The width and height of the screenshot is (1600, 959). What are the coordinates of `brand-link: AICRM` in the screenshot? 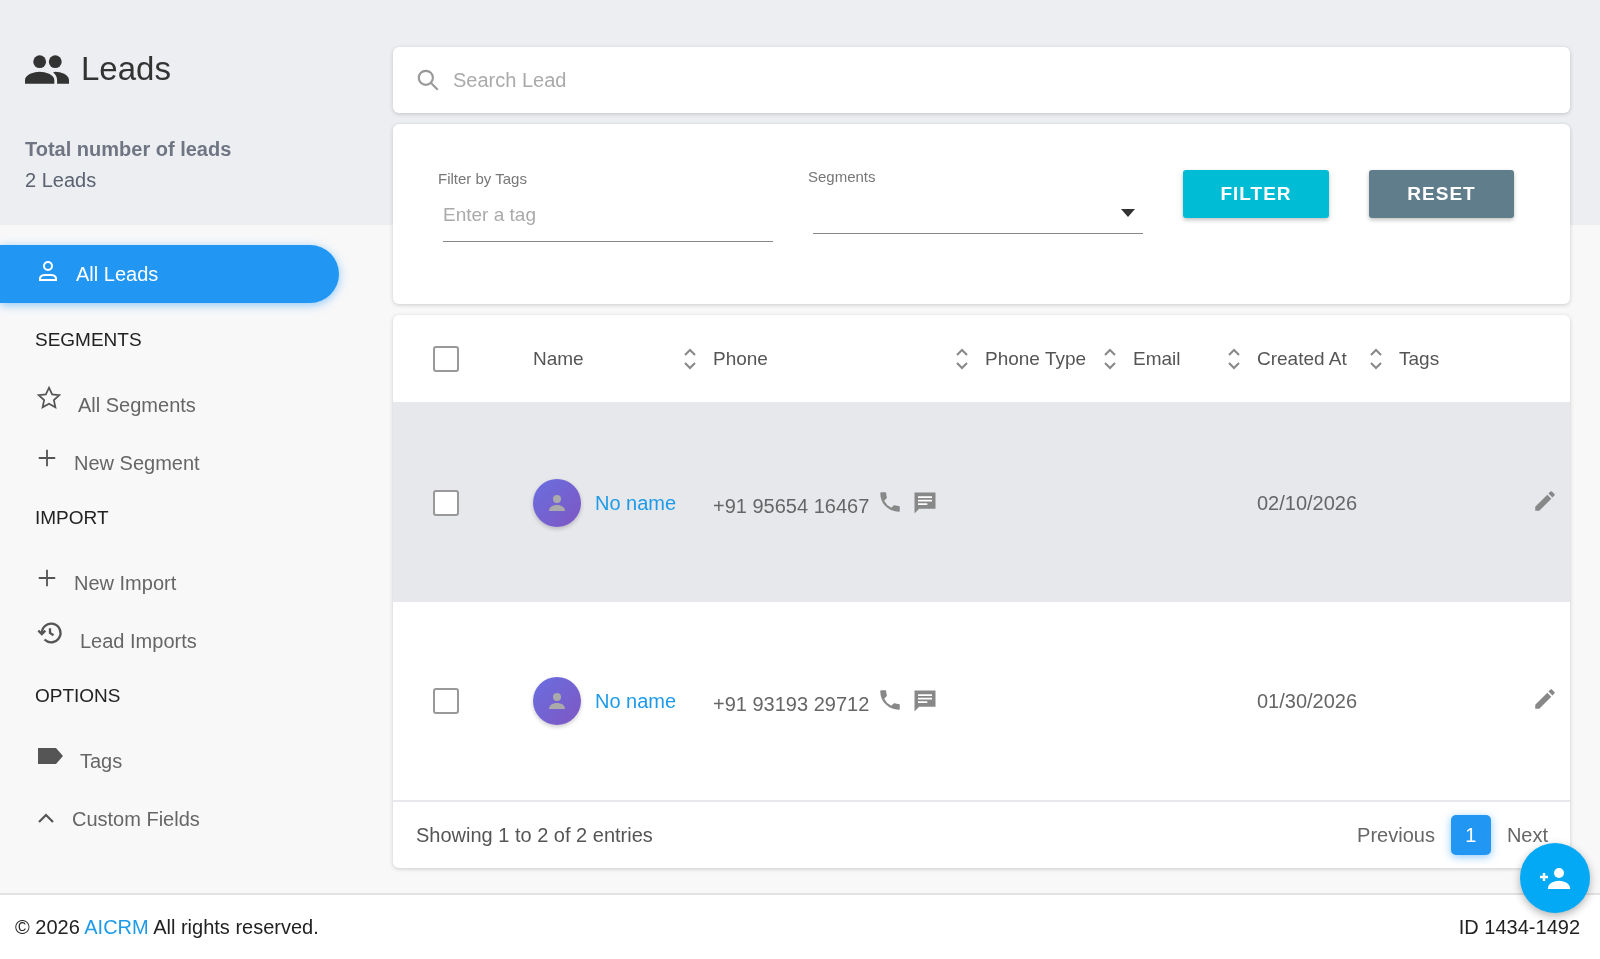 It's located at (116, 926).